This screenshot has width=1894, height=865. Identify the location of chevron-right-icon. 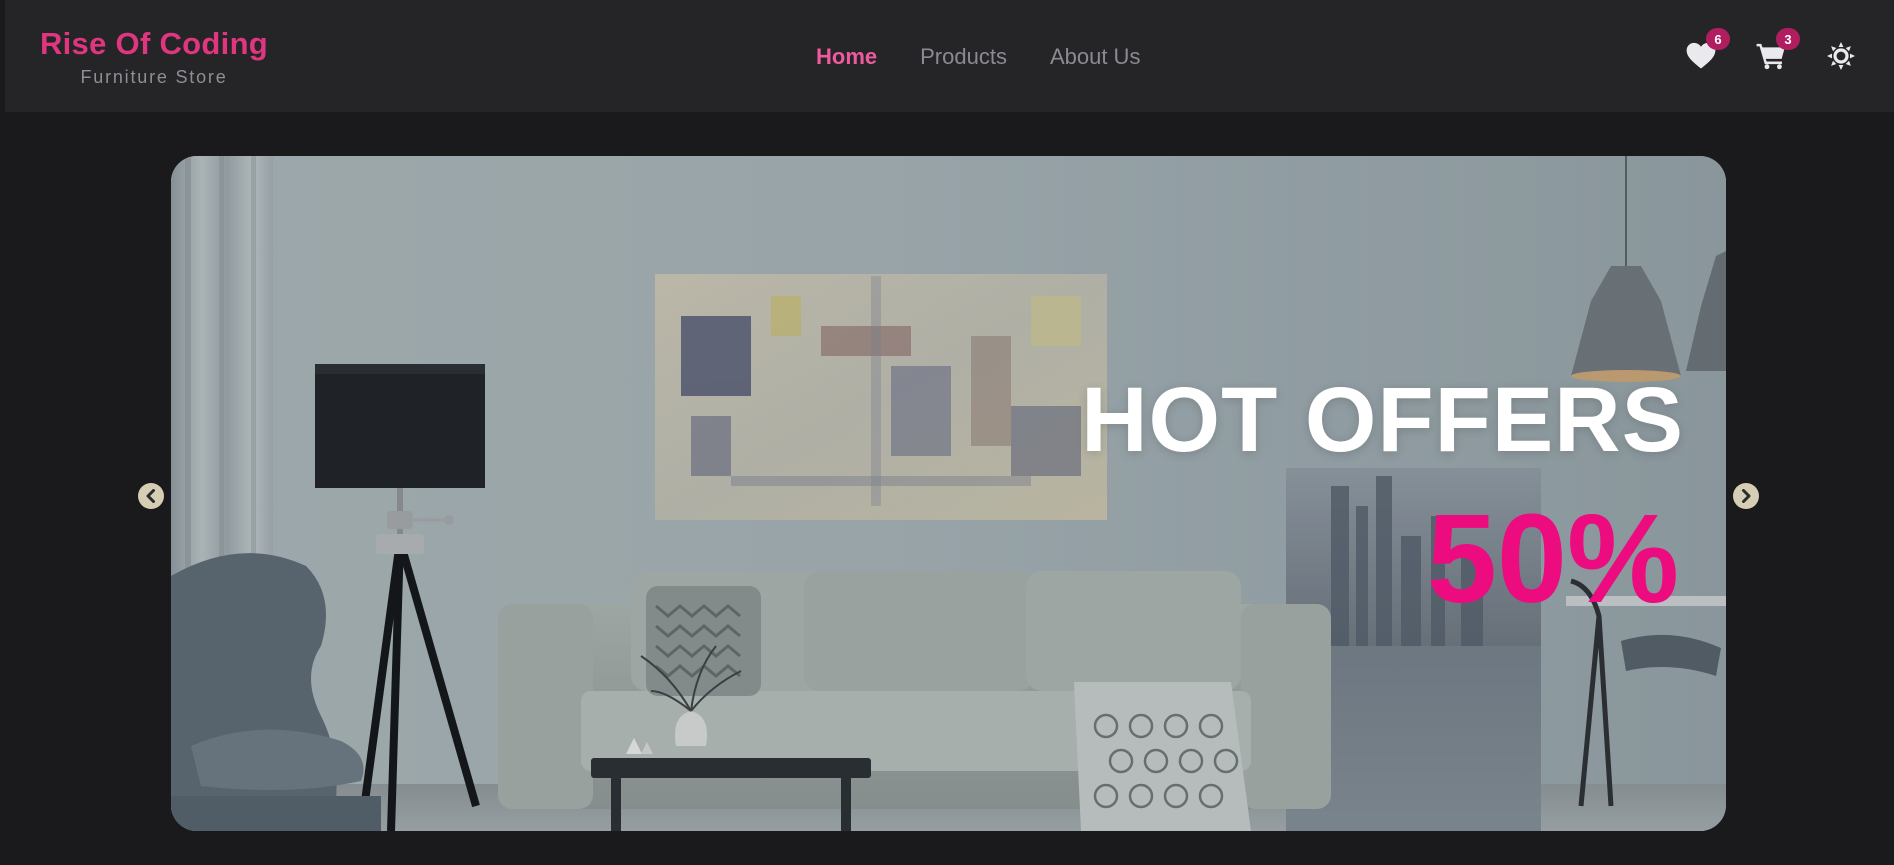
(1746, 496).